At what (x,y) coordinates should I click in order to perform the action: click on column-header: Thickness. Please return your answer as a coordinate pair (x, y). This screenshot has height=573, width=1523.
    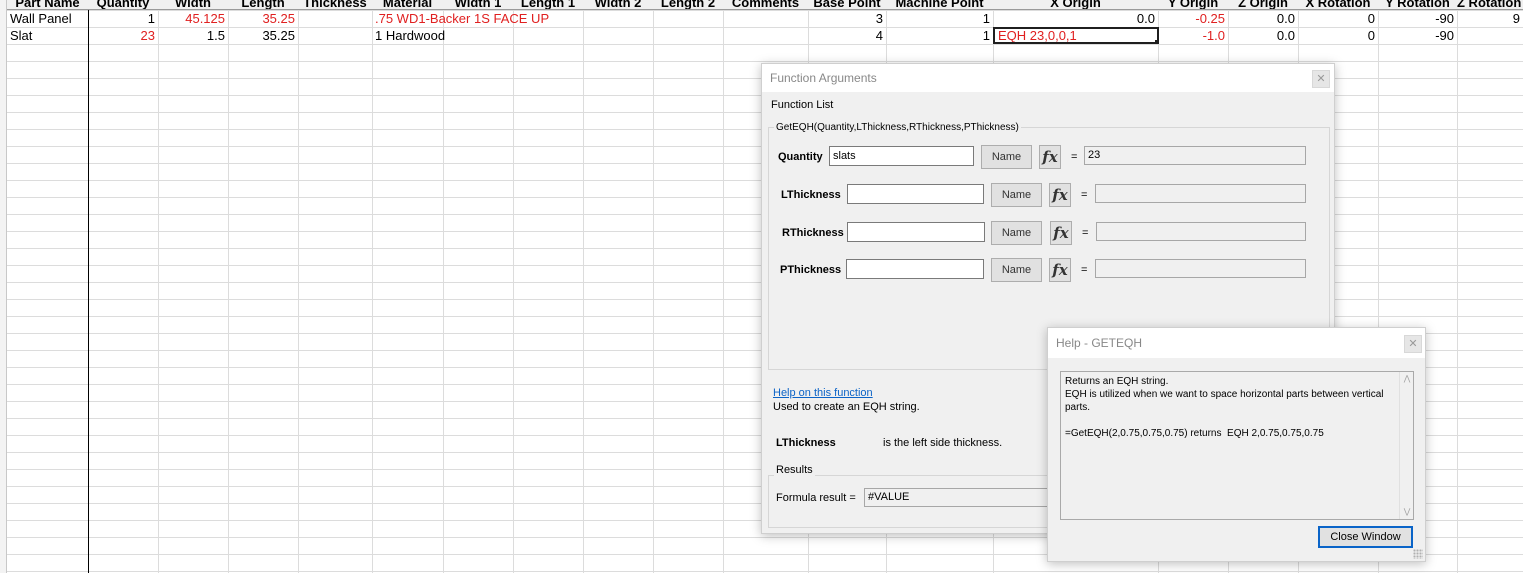
    Looking at the image, I should click on (335, 4).